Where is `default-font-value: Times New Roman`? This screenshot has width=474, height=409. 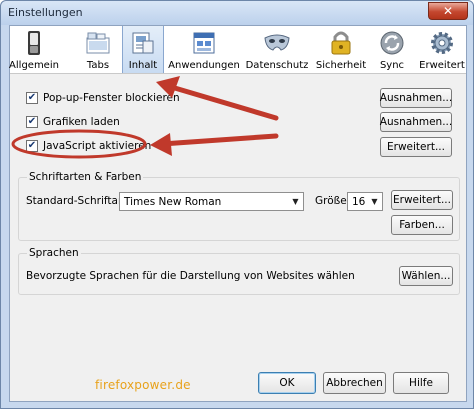 default-font-value: Times New Roman is located at coordinates (173, 201).